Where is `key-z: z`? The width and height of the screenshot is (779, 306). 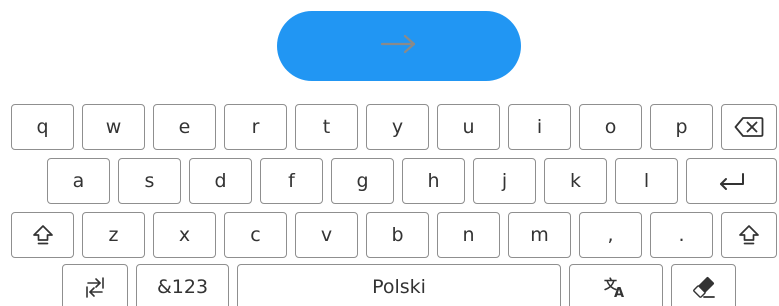
key-z: z is located at coordinates (113, 235).